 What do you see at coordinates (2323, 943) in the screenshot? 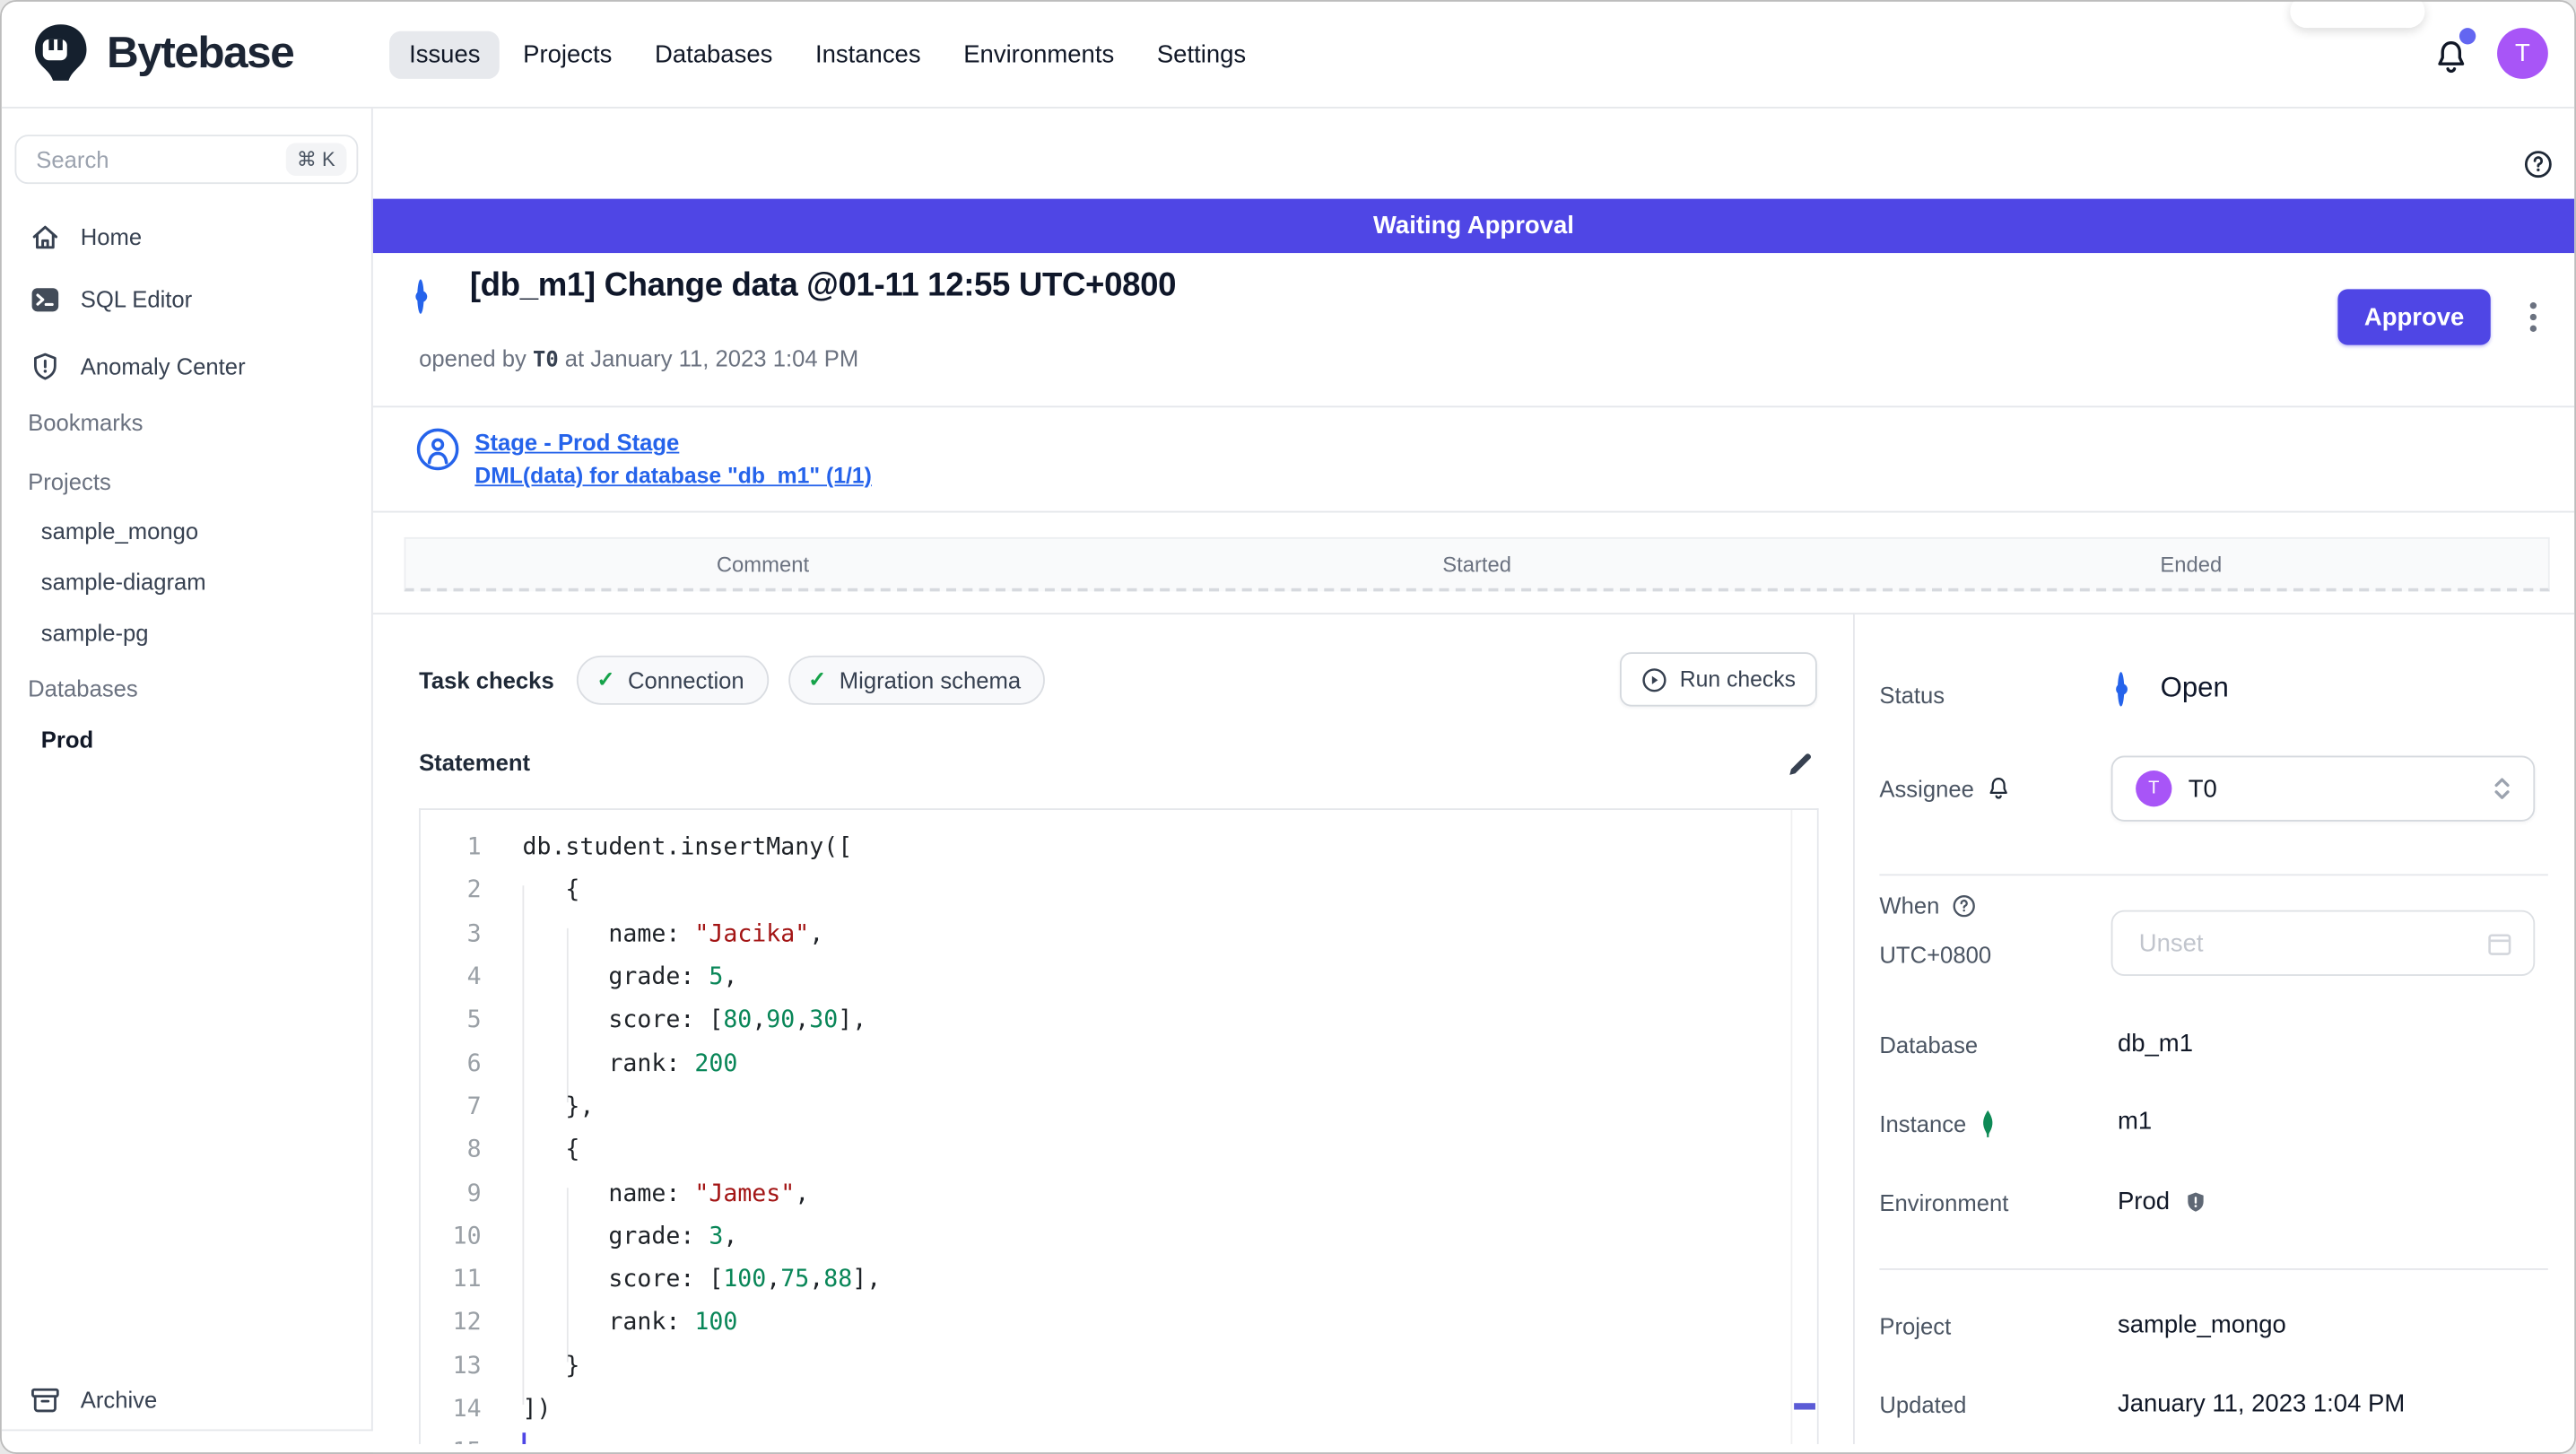
I see `when-datetime-input: Unset` at bounding box center [2323, 943].